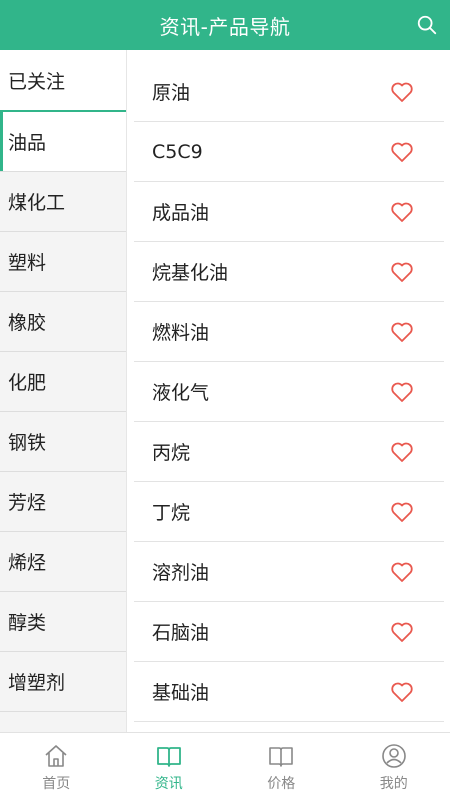  Describe the element at coordinates (281, 783) in the screenshot. I see `tab-label: 价格` at that location.